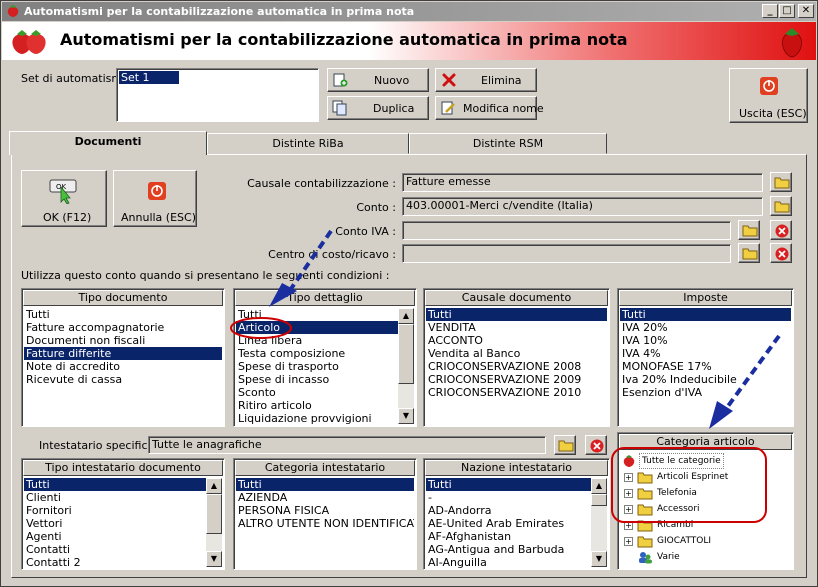 Image resolution: width=818 pixels, height=587 pixels. I want to click on causale-browse-button, so click(781, 182).